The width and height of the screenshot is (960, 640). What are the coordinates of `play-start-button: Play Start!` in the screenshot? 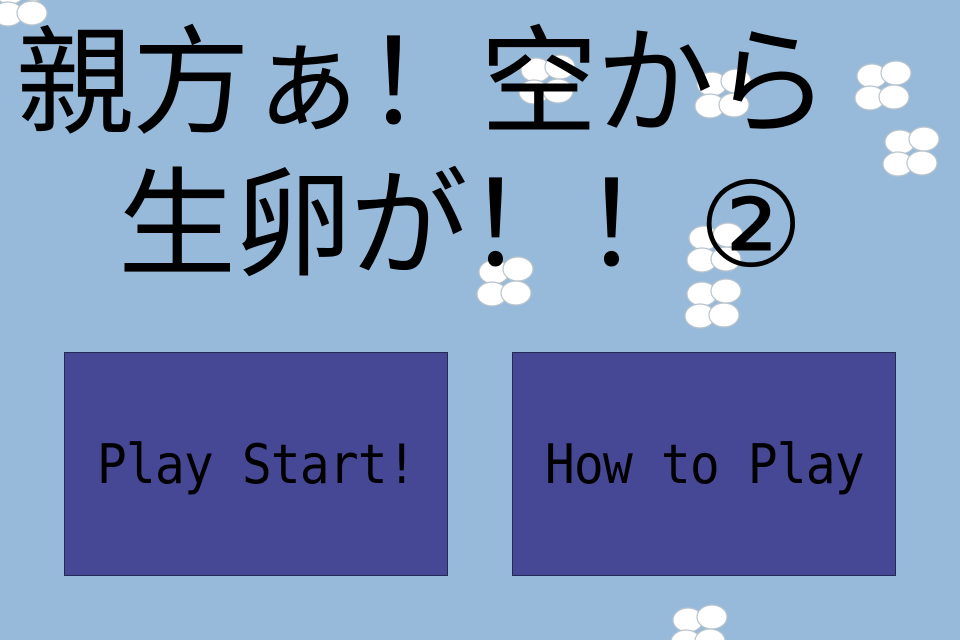 It's located at (256, 464).